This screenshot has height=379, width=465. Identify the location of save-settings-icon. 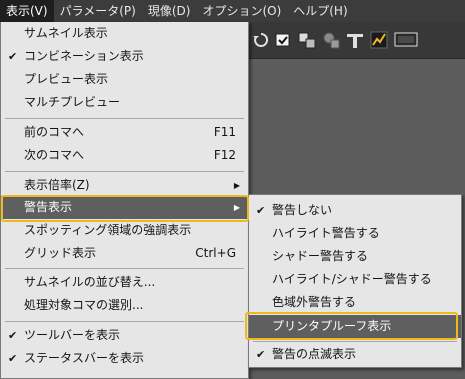
(307, 40).